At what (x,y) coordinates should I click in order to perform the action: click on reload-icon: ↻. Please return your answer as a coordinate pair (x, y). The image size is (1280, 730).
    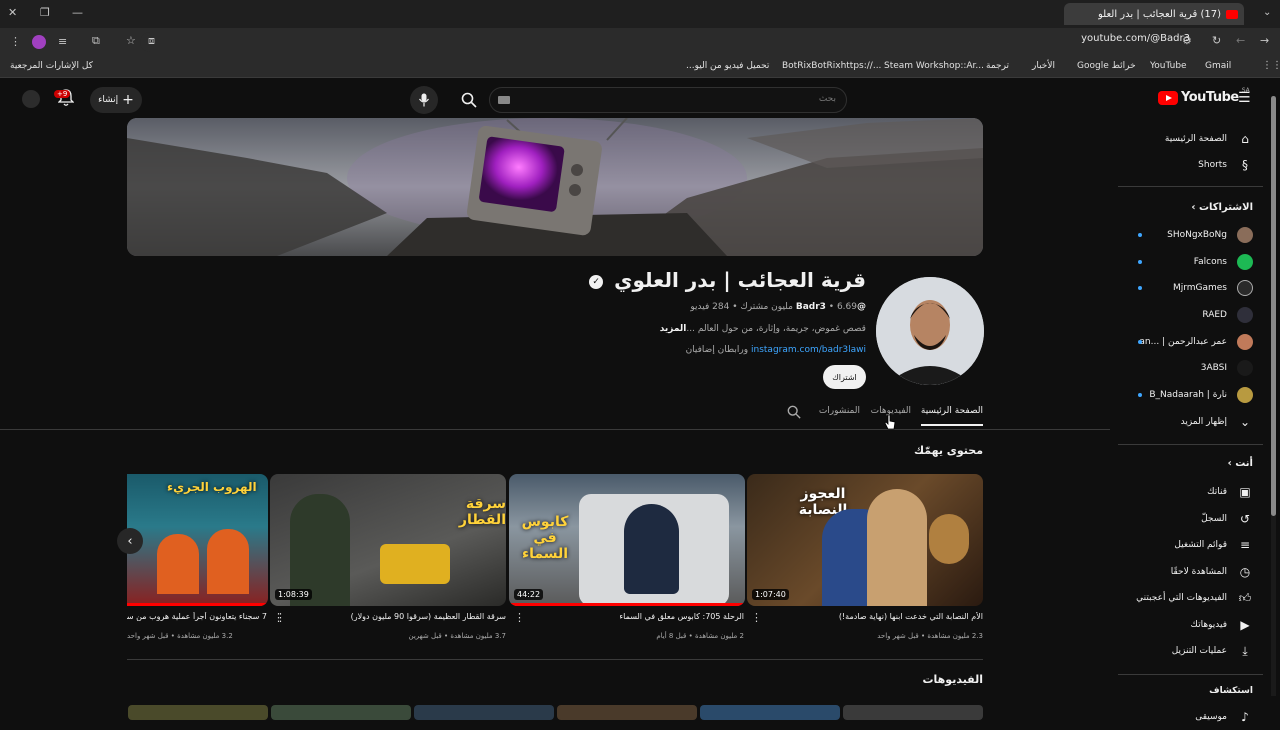
    Looking at the image, I should click on (1216, 40).